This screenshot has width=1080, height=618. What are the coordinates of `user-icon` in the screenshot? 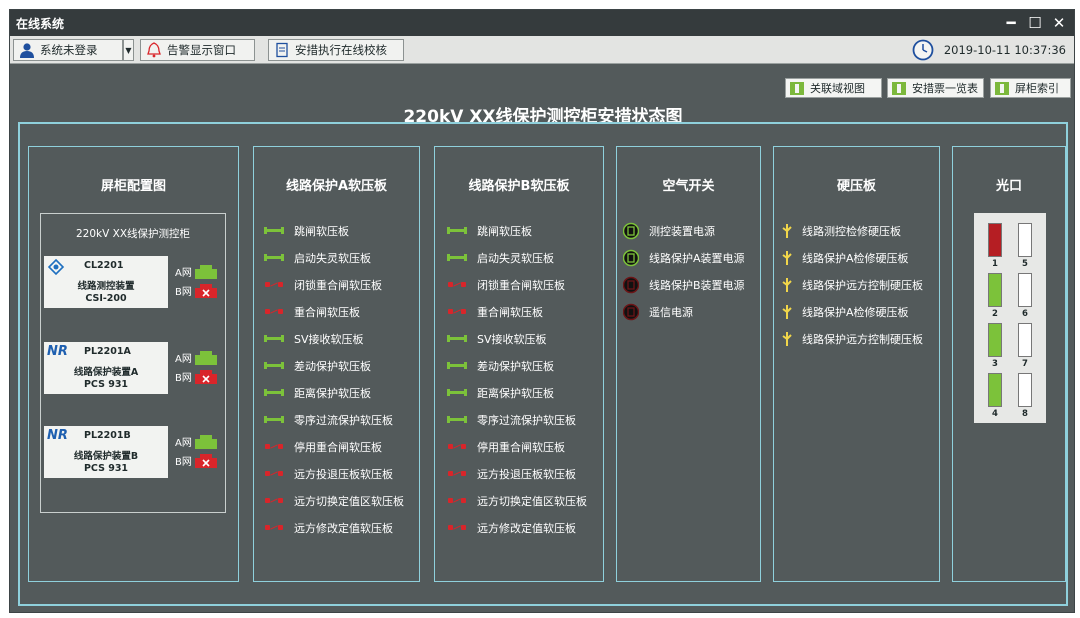 It's located at (27, 50).